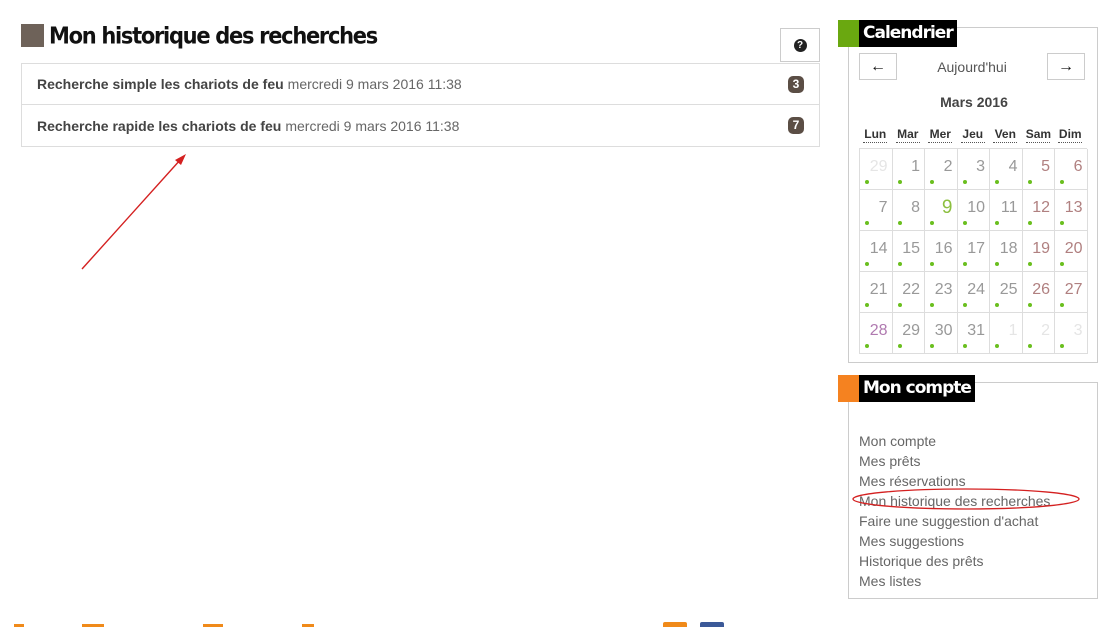 The width and height of the screenshot is (1105, 627). I want to click on calendar-day: 9, so click(941, 210).